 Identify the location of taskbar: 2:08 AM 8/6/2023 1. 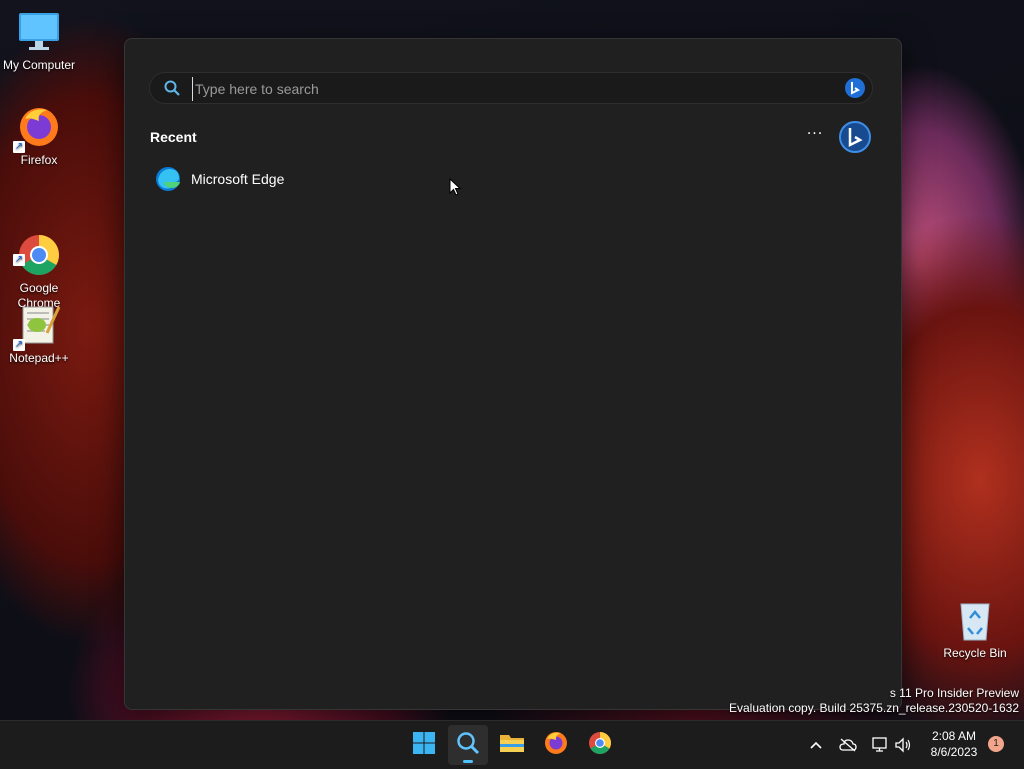
(512, 744).